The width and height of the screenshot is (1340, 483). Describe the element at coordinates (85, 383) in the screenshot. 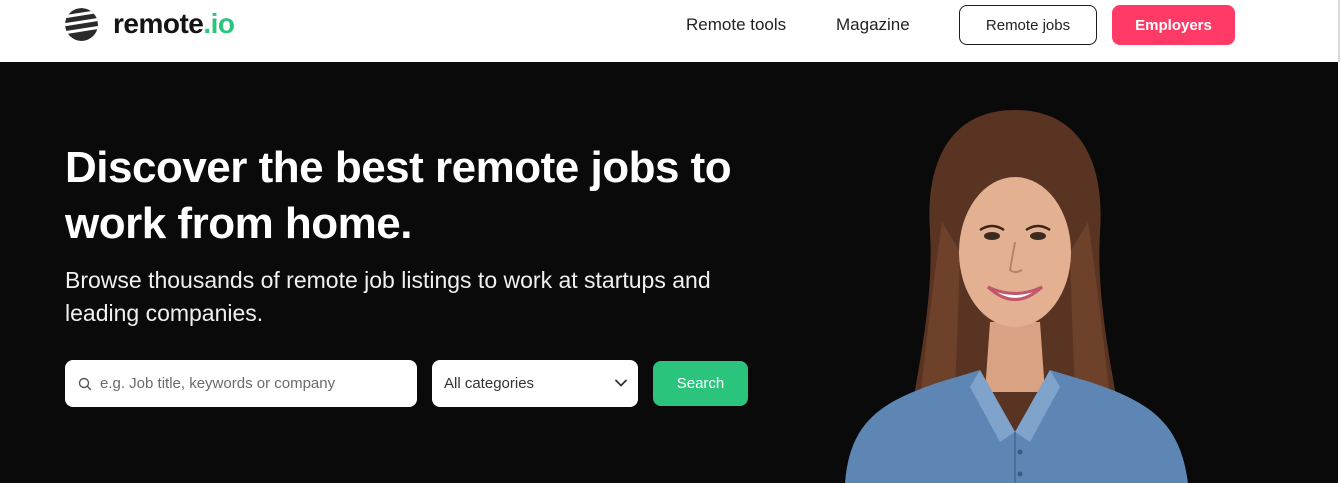

I see `search-icon` at that location.